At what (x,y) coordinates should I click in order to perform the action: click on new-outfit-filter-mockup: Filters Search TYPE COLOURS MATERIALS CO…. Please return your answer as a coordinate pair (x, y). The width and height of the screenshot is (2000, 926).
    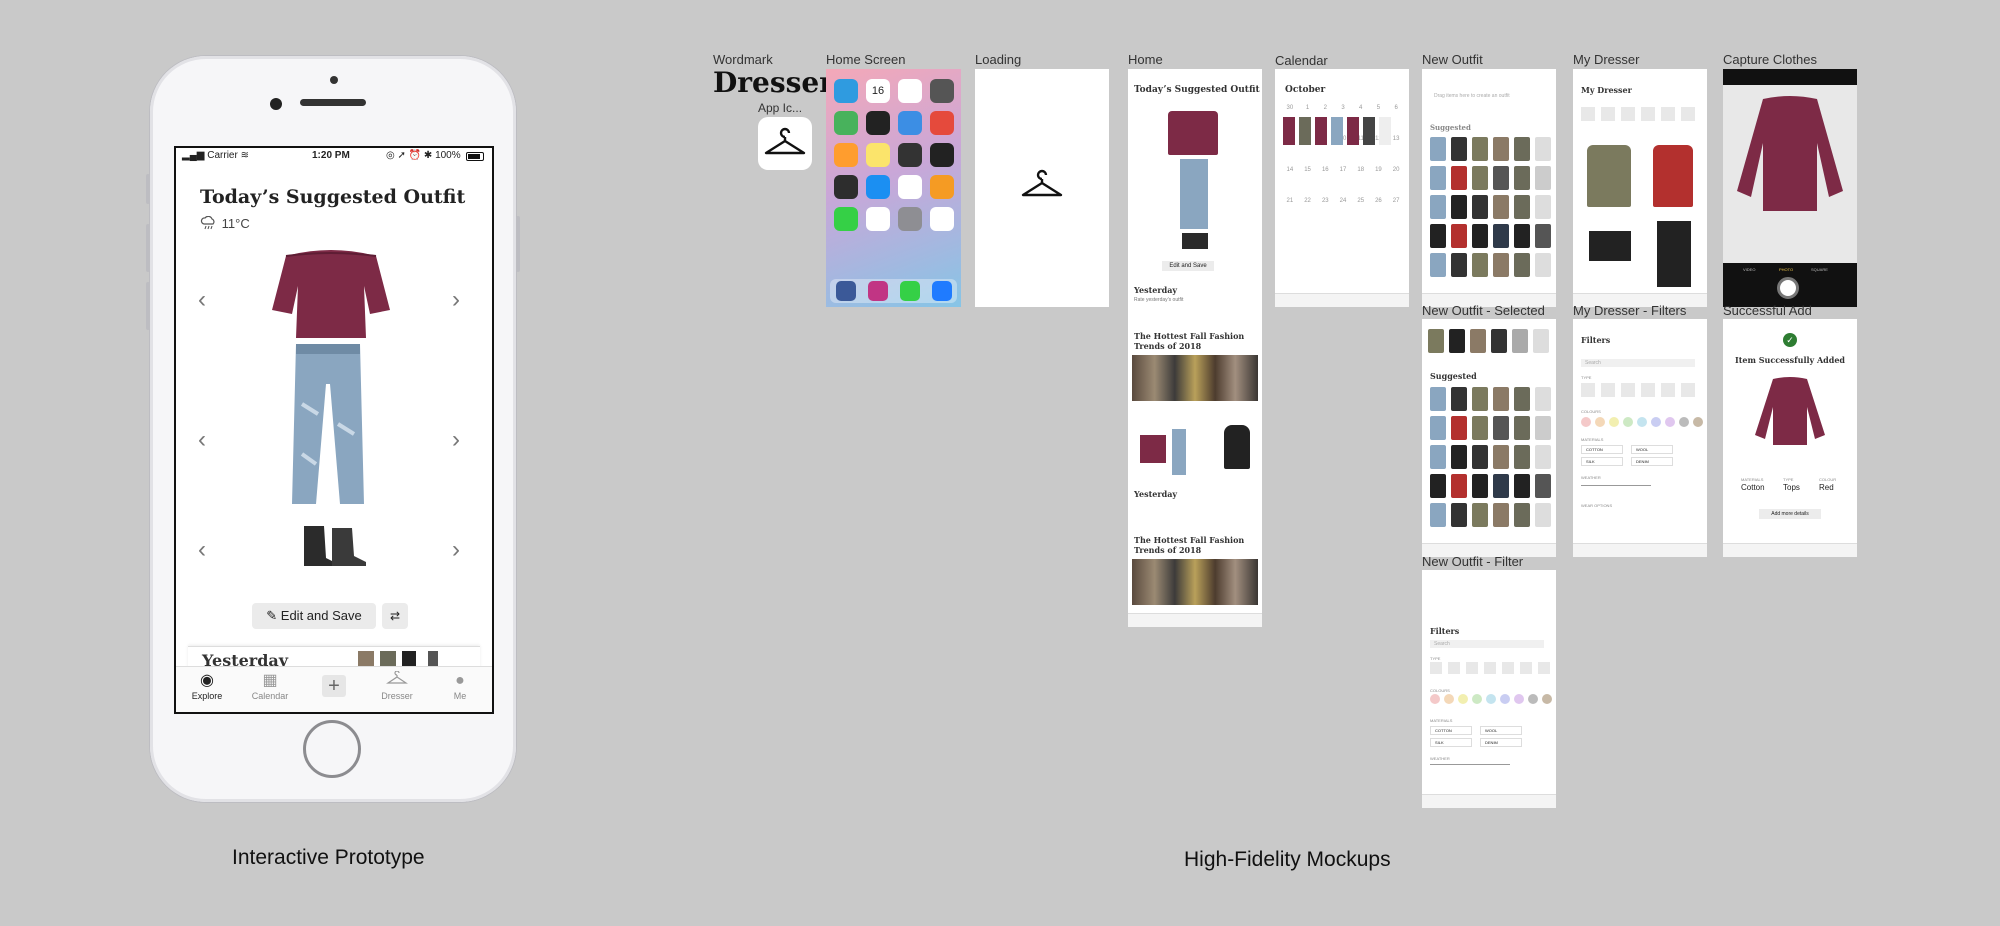
    Looking at the image, I should click on (1489, 689).